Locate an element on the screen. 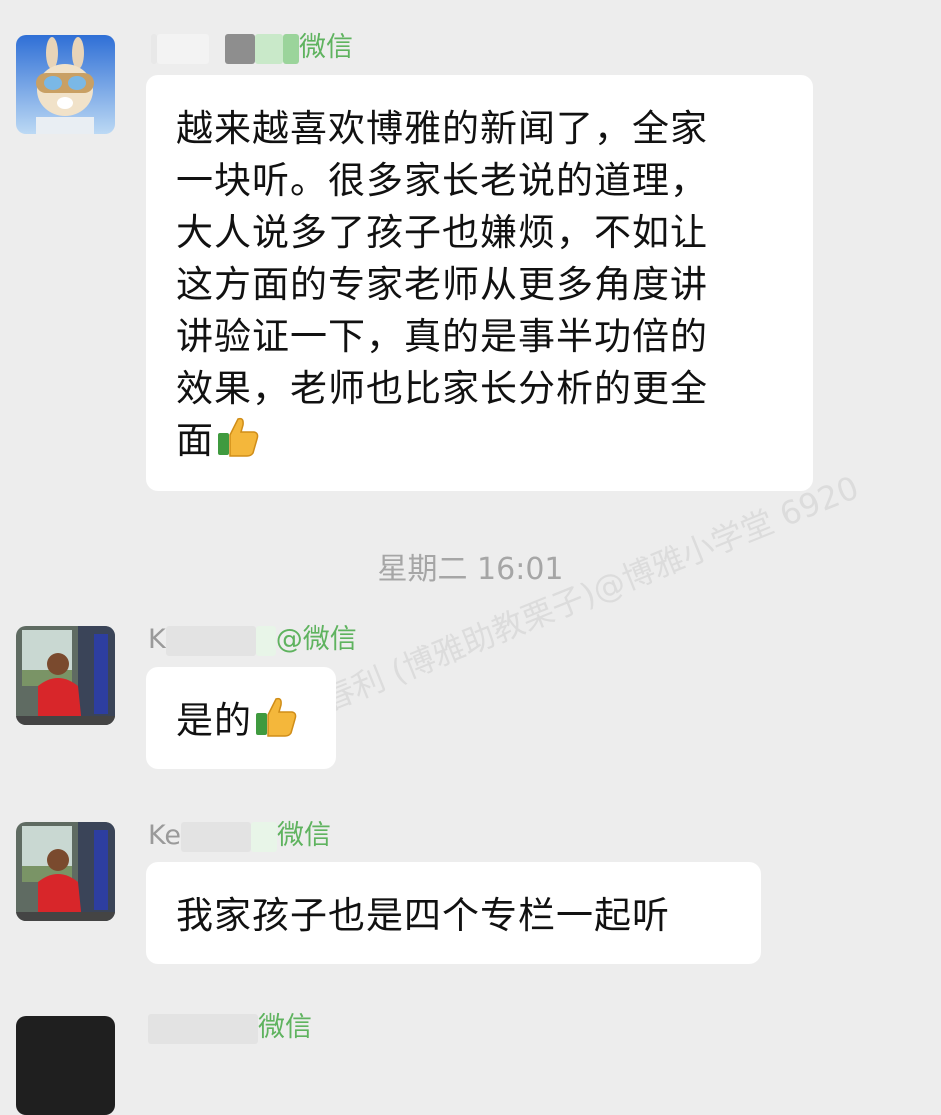 The height and width of the screenshot is (1115, 941). sender-prefix: Ke is located at coordinates (164, 835).